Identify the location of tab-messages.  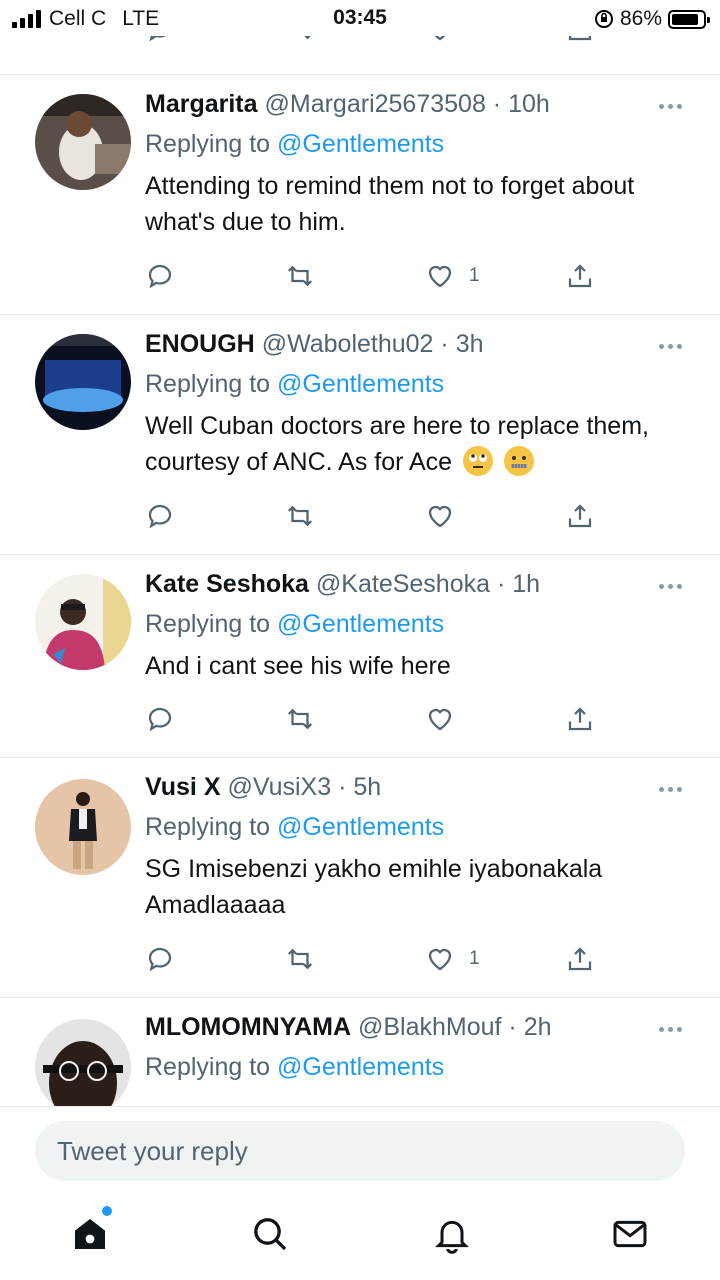
(630, 1234).